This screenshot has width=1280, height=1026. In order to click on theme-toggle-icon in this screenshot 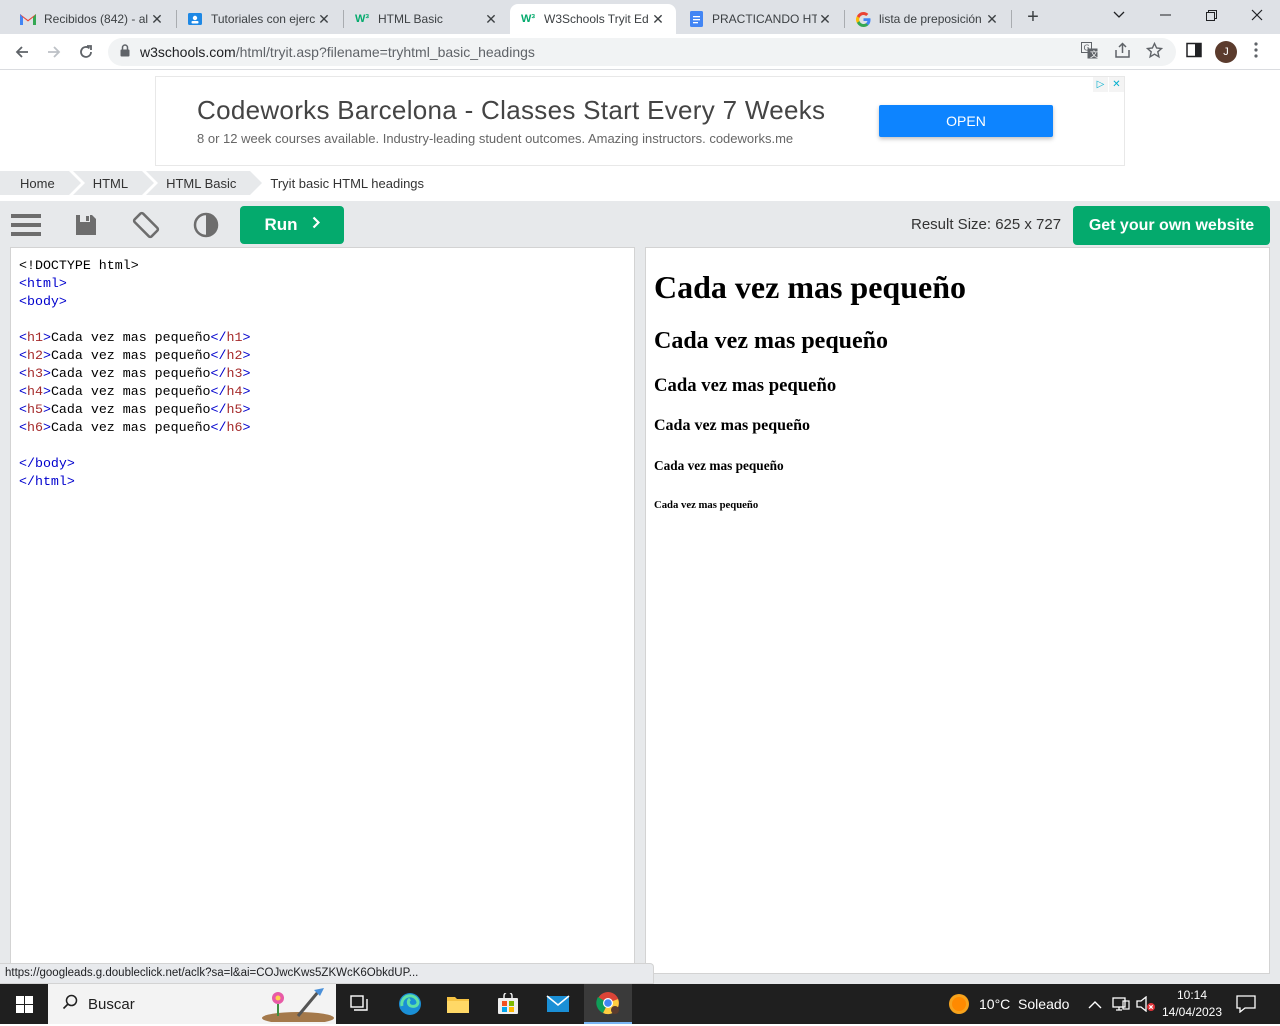, I will do `click(206, 225)`.